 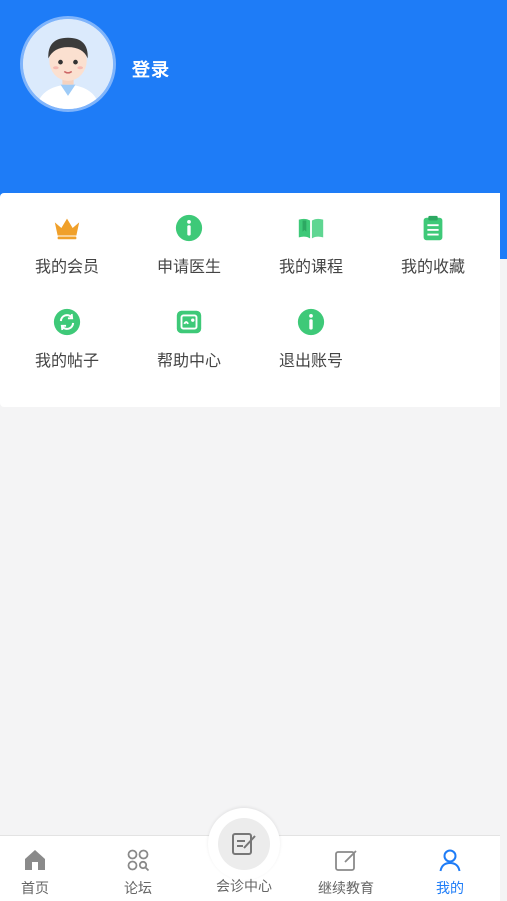 I want to click on tab-label: 继续教育, so click(x=346, y=889).